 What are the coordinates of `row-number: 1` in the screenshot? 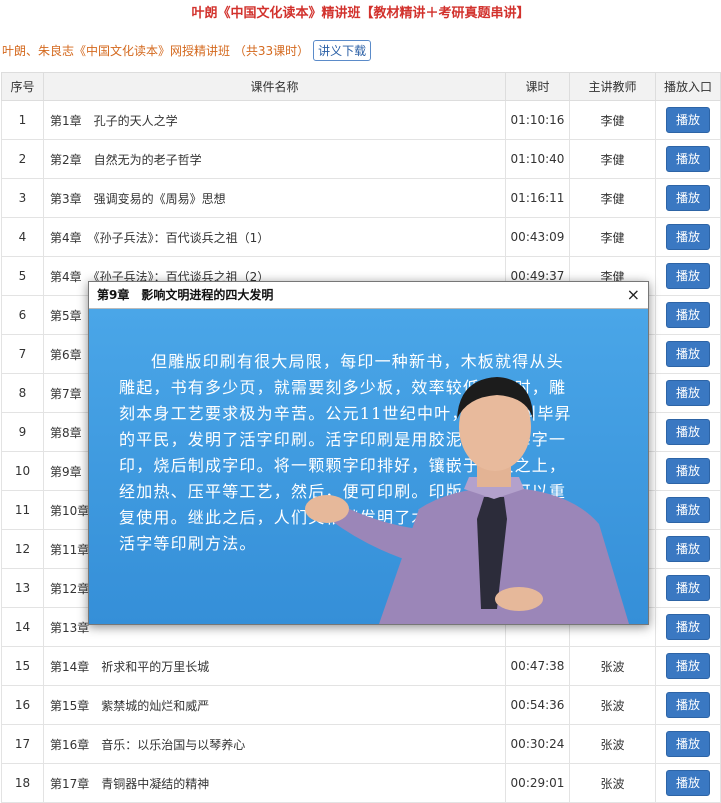 It's located at (22, 120).